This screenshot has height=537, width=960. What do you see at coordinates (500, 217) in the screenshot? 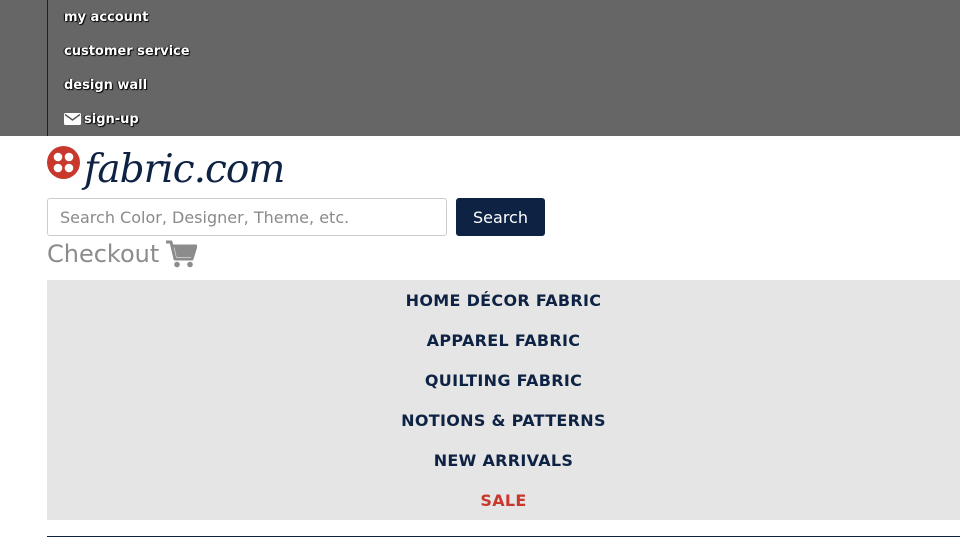
I see `search-button: Search` at bounding box center [500, 217].